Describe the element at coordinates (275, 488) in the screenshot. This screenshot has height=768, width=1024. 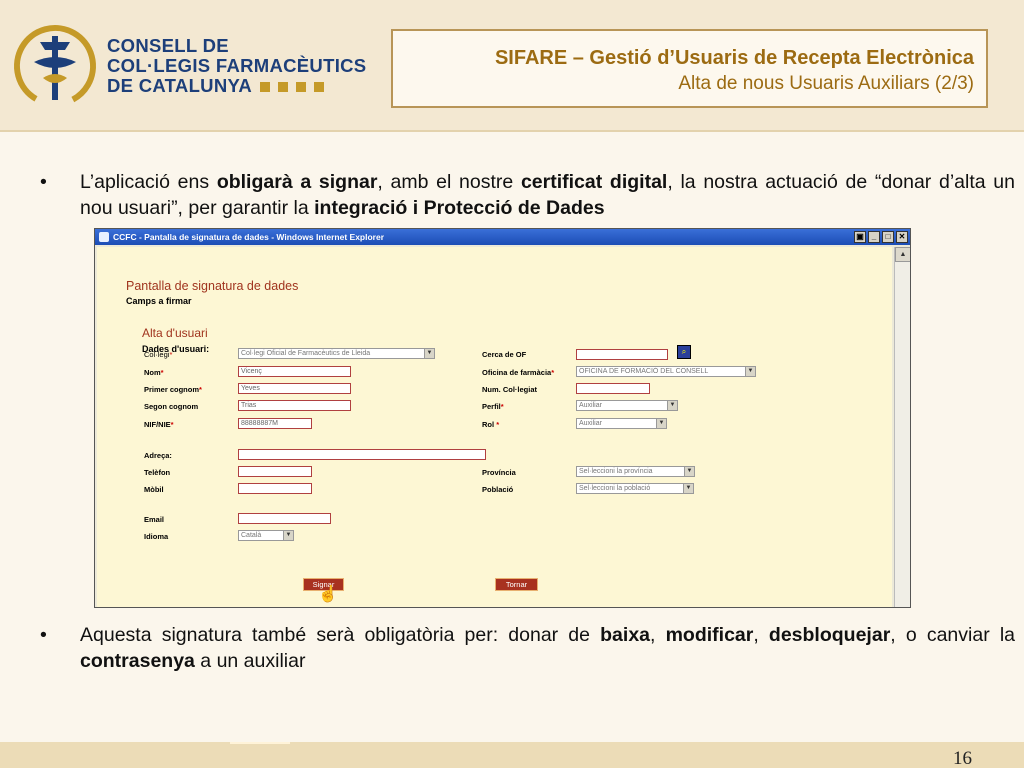
I see `mobil-field` at that location.